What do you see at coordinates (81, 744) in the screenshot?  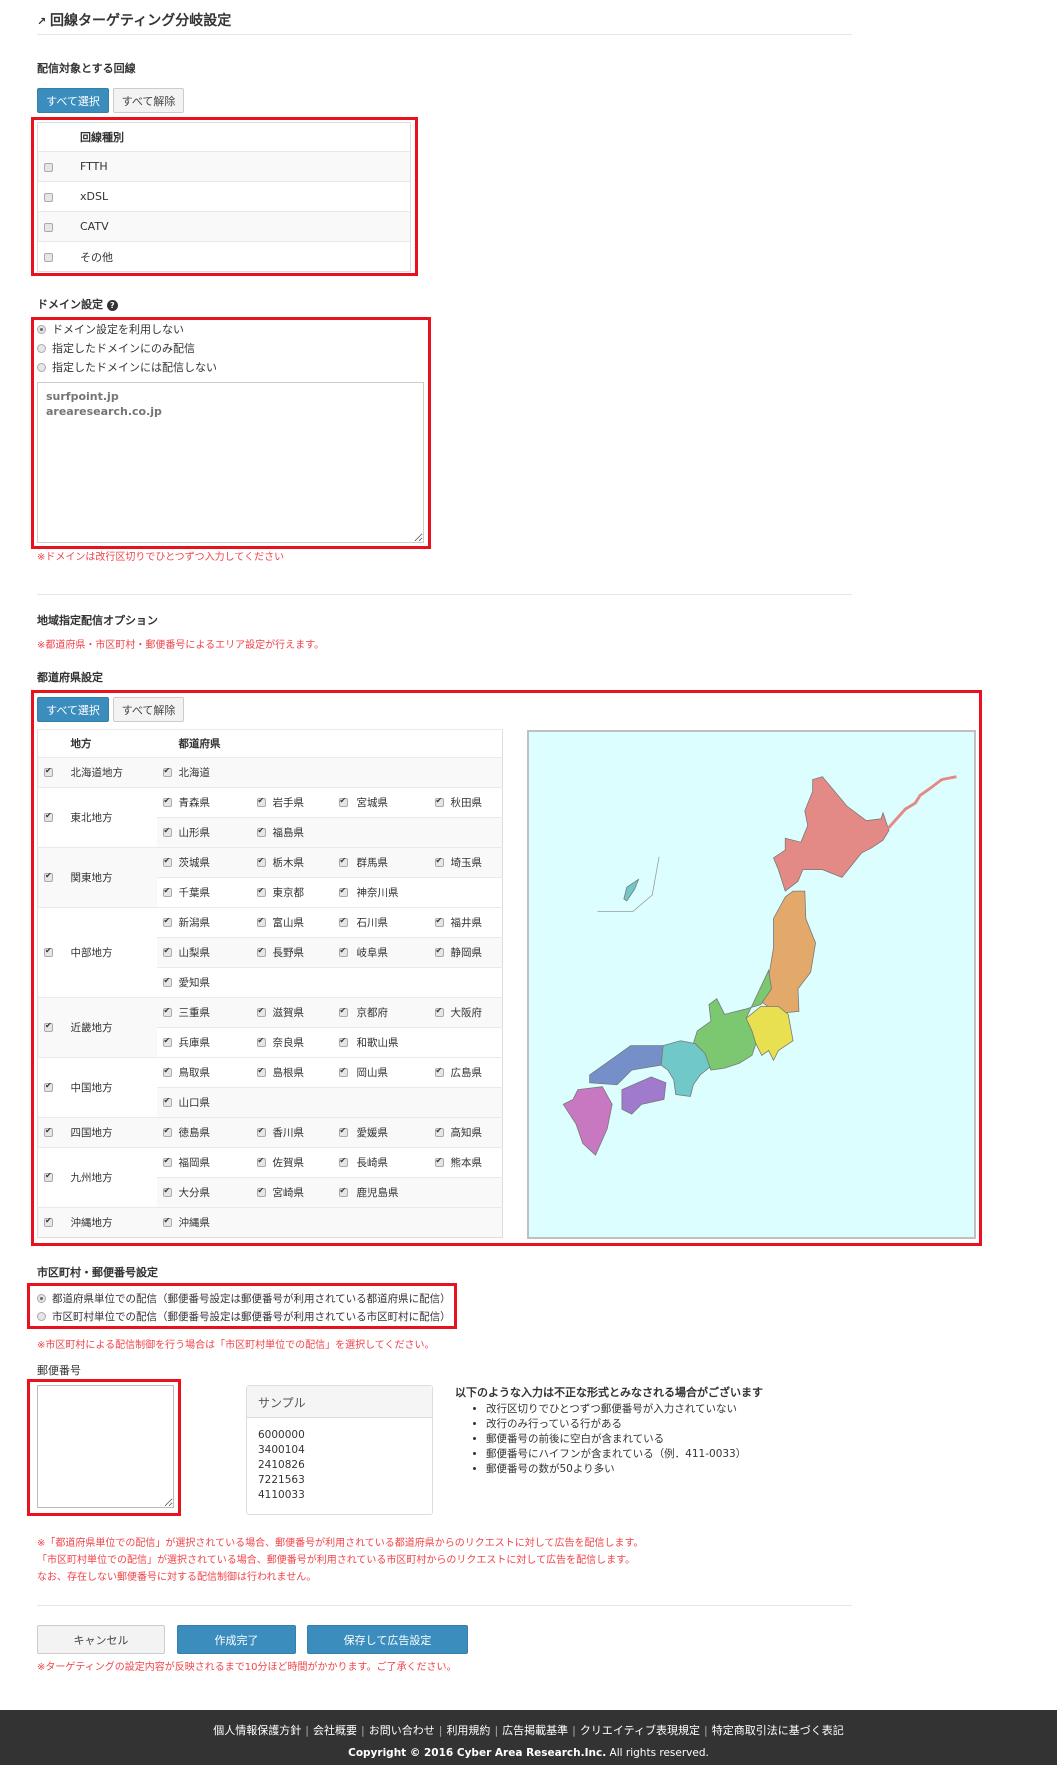 I see `column-header-region: 地方` at bounding box center [81, 744].